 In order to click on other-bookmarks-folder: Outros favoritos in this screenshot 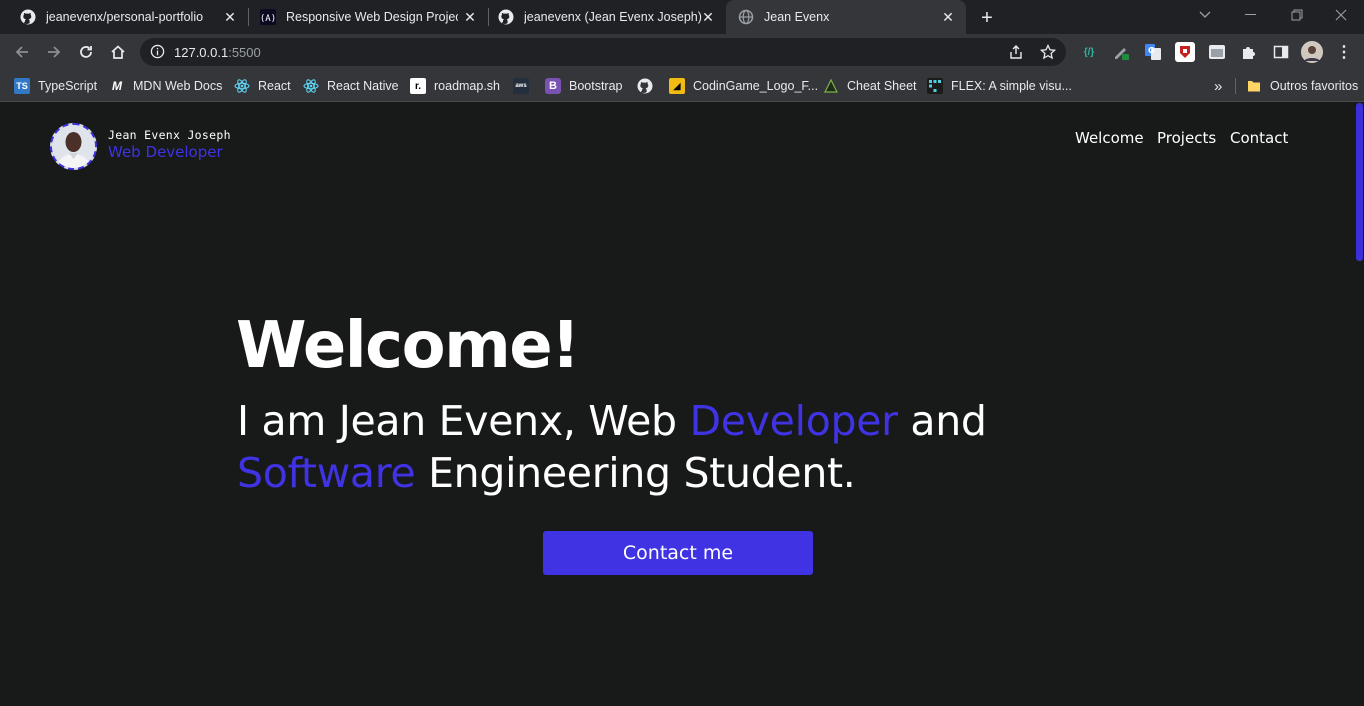, I will do `click(1302, 86)`.